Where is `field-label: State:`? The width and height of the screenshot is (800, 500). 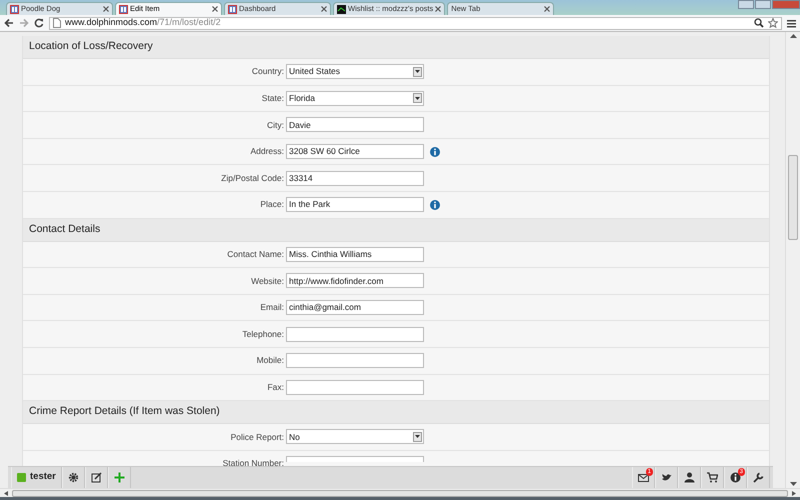 field-label: State: is located at coordinates (272, 98).